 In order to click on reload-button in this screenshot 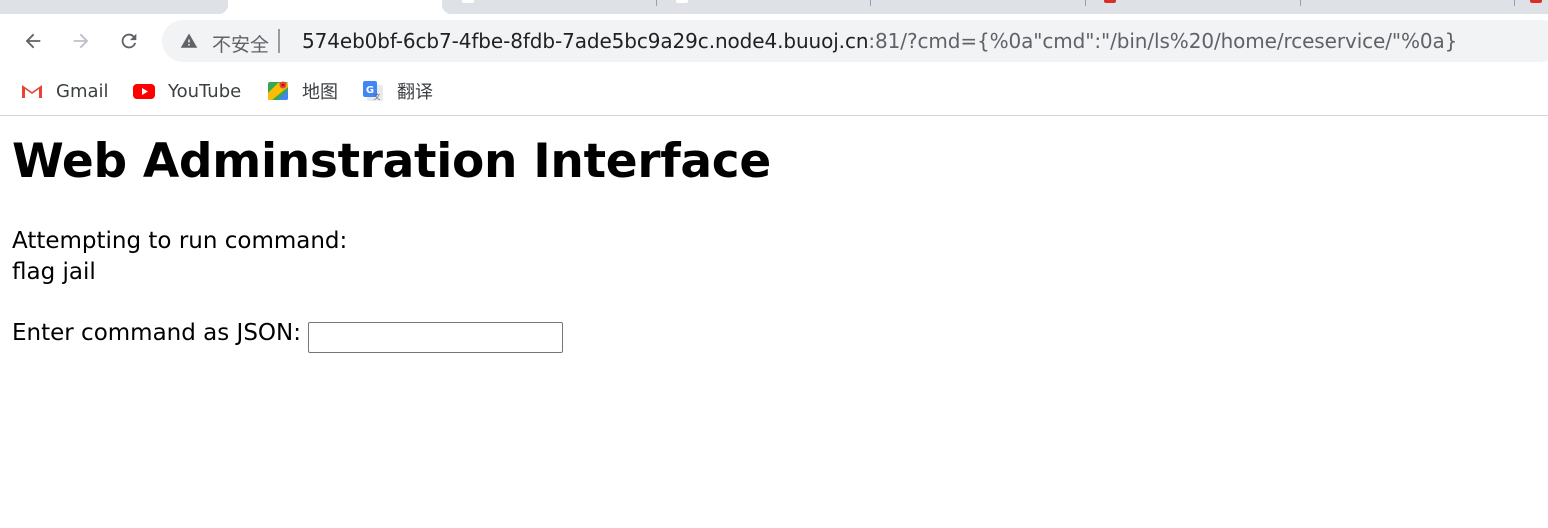, I will do `click(129, 41)`.